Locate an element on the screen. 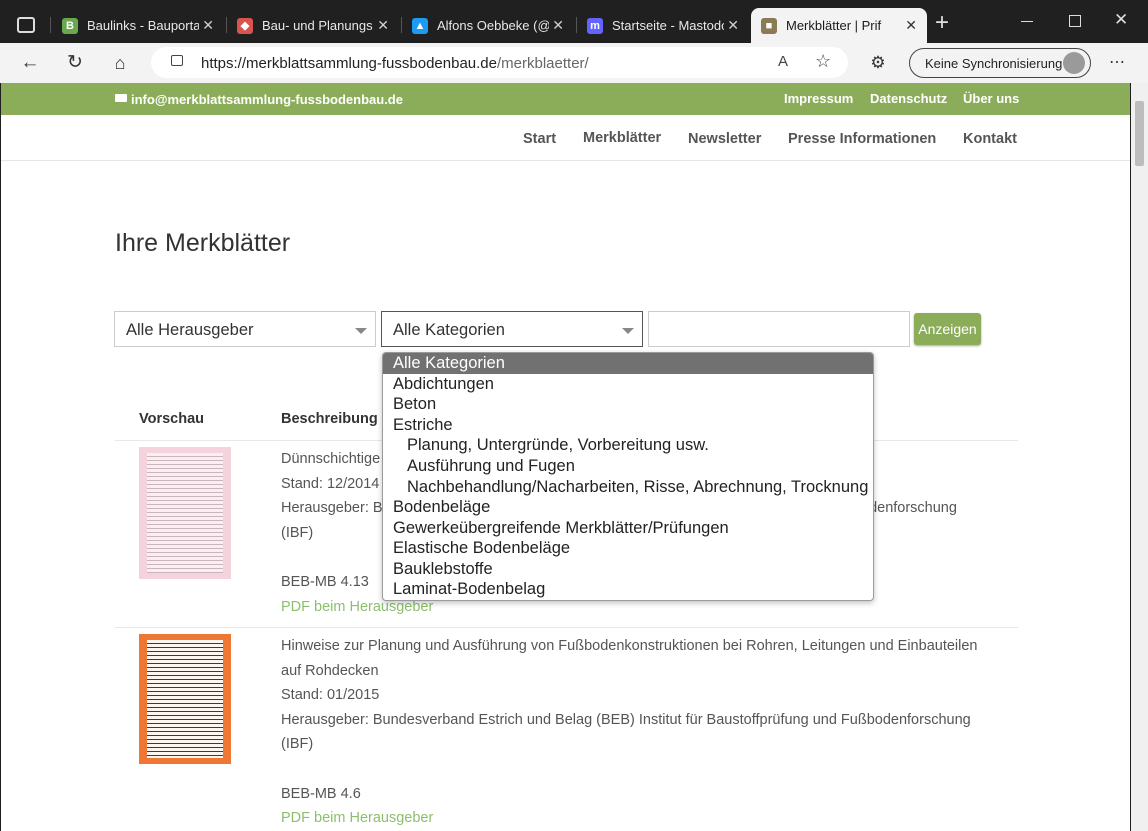  nav-kontakt: Kontakt is located at coordinates (990, 139).